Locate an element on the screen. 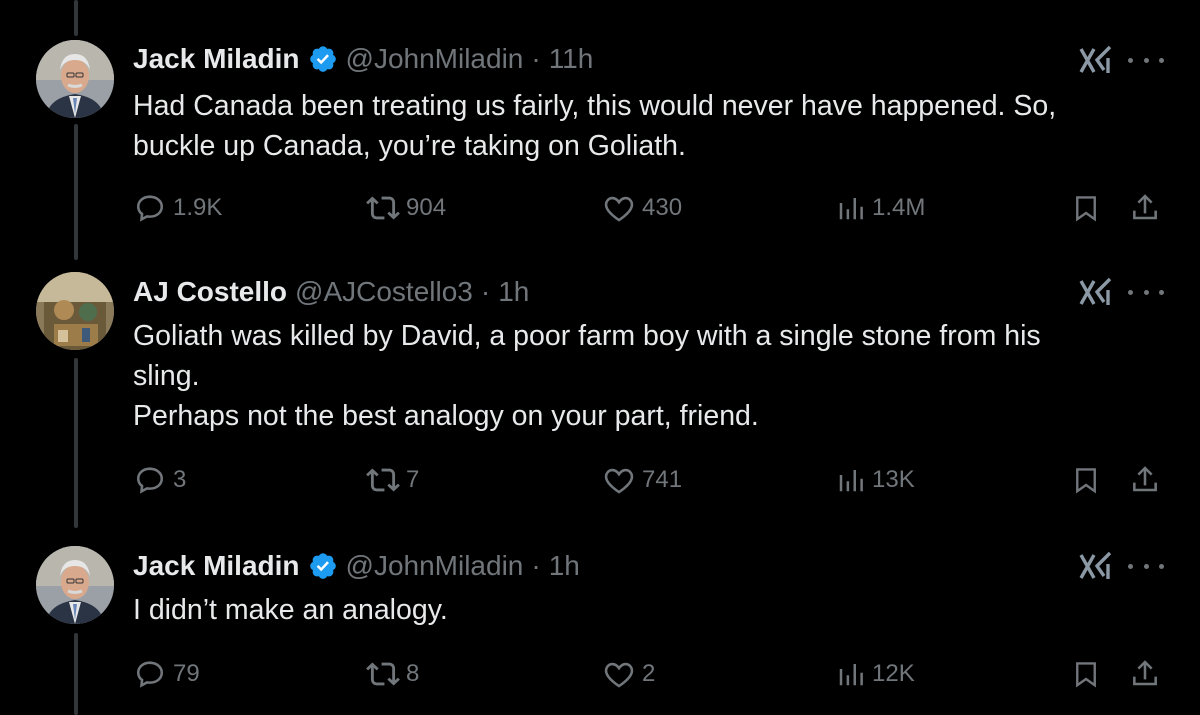 The image size is (1200, 715). repost-count: 904 is located at coordinates (426, 207).